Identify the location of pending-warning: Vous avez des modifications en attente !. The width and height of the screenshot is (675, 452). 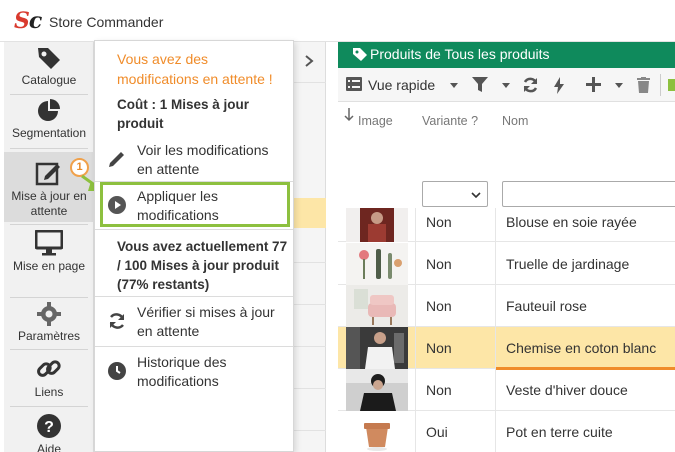
(195, 69).